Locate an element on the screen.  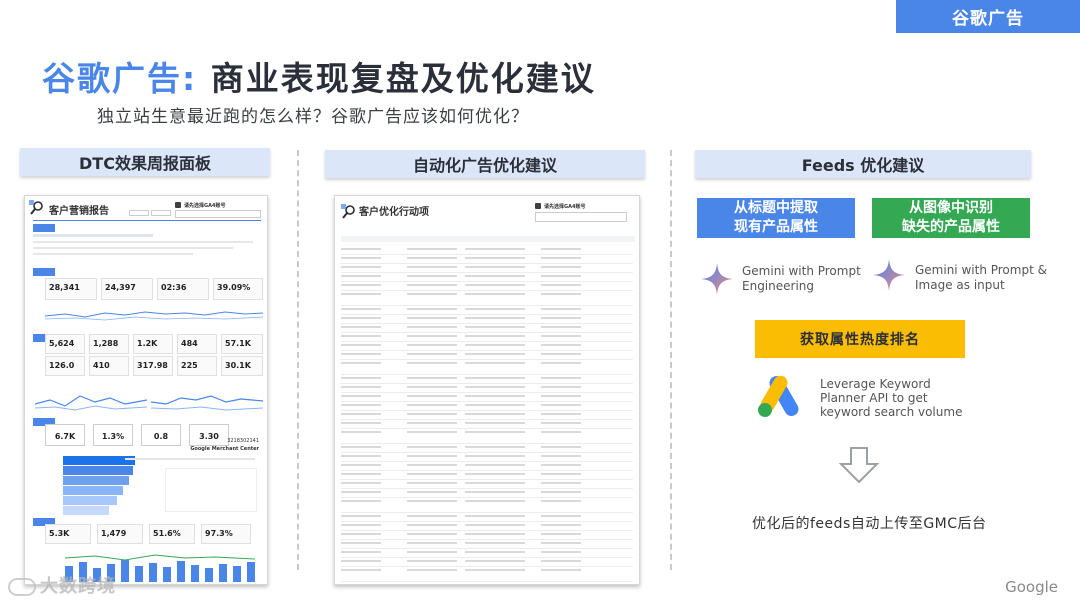
action-account-select is located at coordinates (581, 217).